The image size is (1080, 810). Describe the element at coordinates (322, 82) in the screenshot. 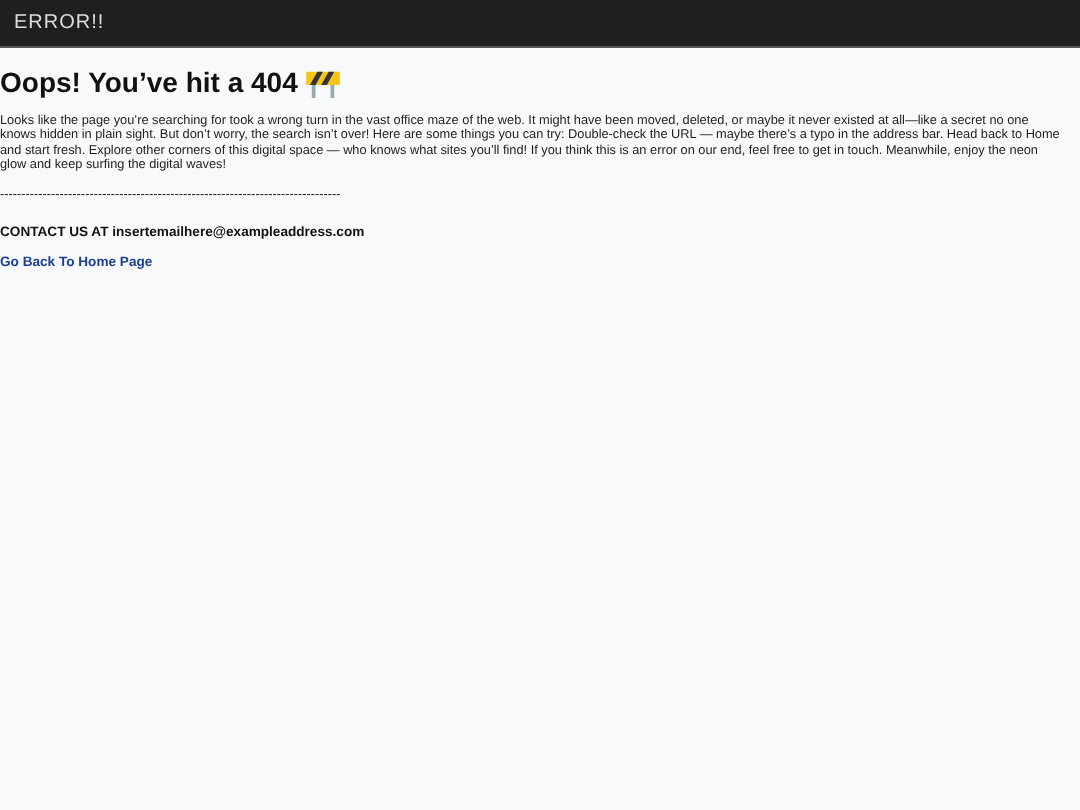

I see `construction-barrier-icon` at that location.